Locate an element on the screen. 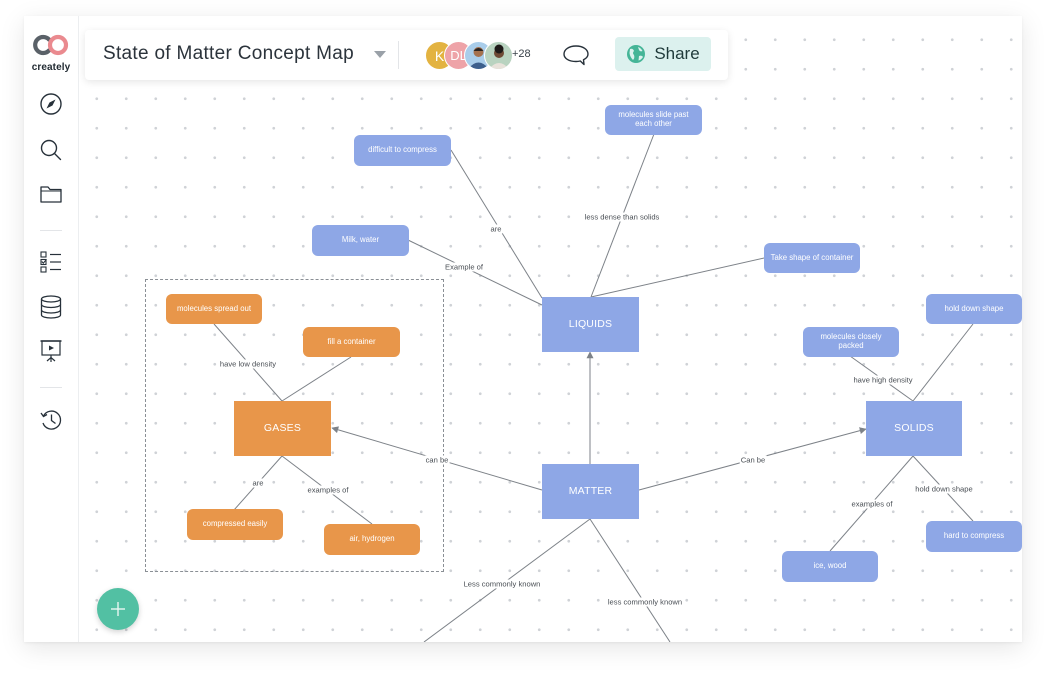 The width and height of the screenshot is (1048, 674). person-photo-icon is located at coordinates (499, 56).